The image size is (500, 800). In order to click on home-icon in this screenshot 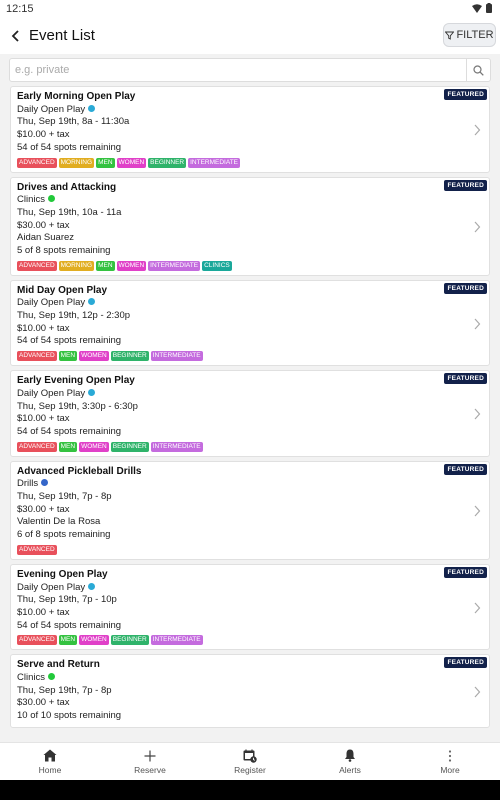, I will do `click(50, 755)`.